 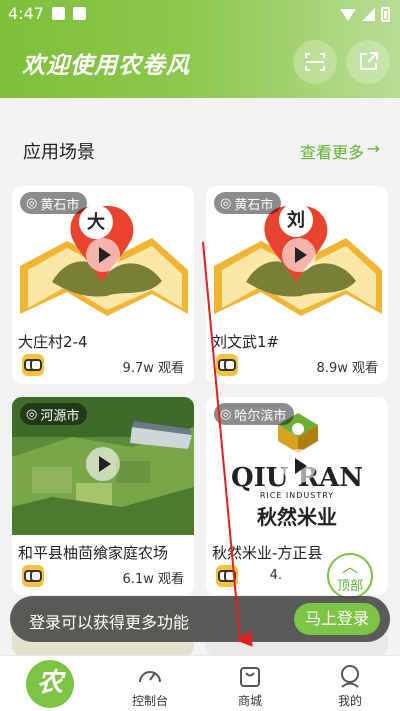 I want to click on scan-icon, so click(x=315, y=62).